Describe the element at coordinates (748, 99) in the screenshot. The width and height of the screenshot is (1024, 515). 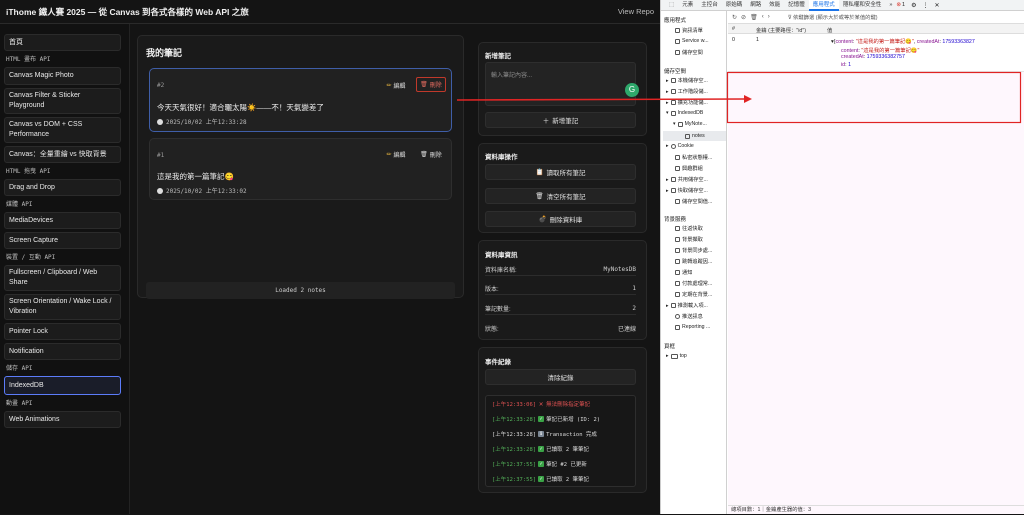
I see `annotation-arrowhead` at that location.